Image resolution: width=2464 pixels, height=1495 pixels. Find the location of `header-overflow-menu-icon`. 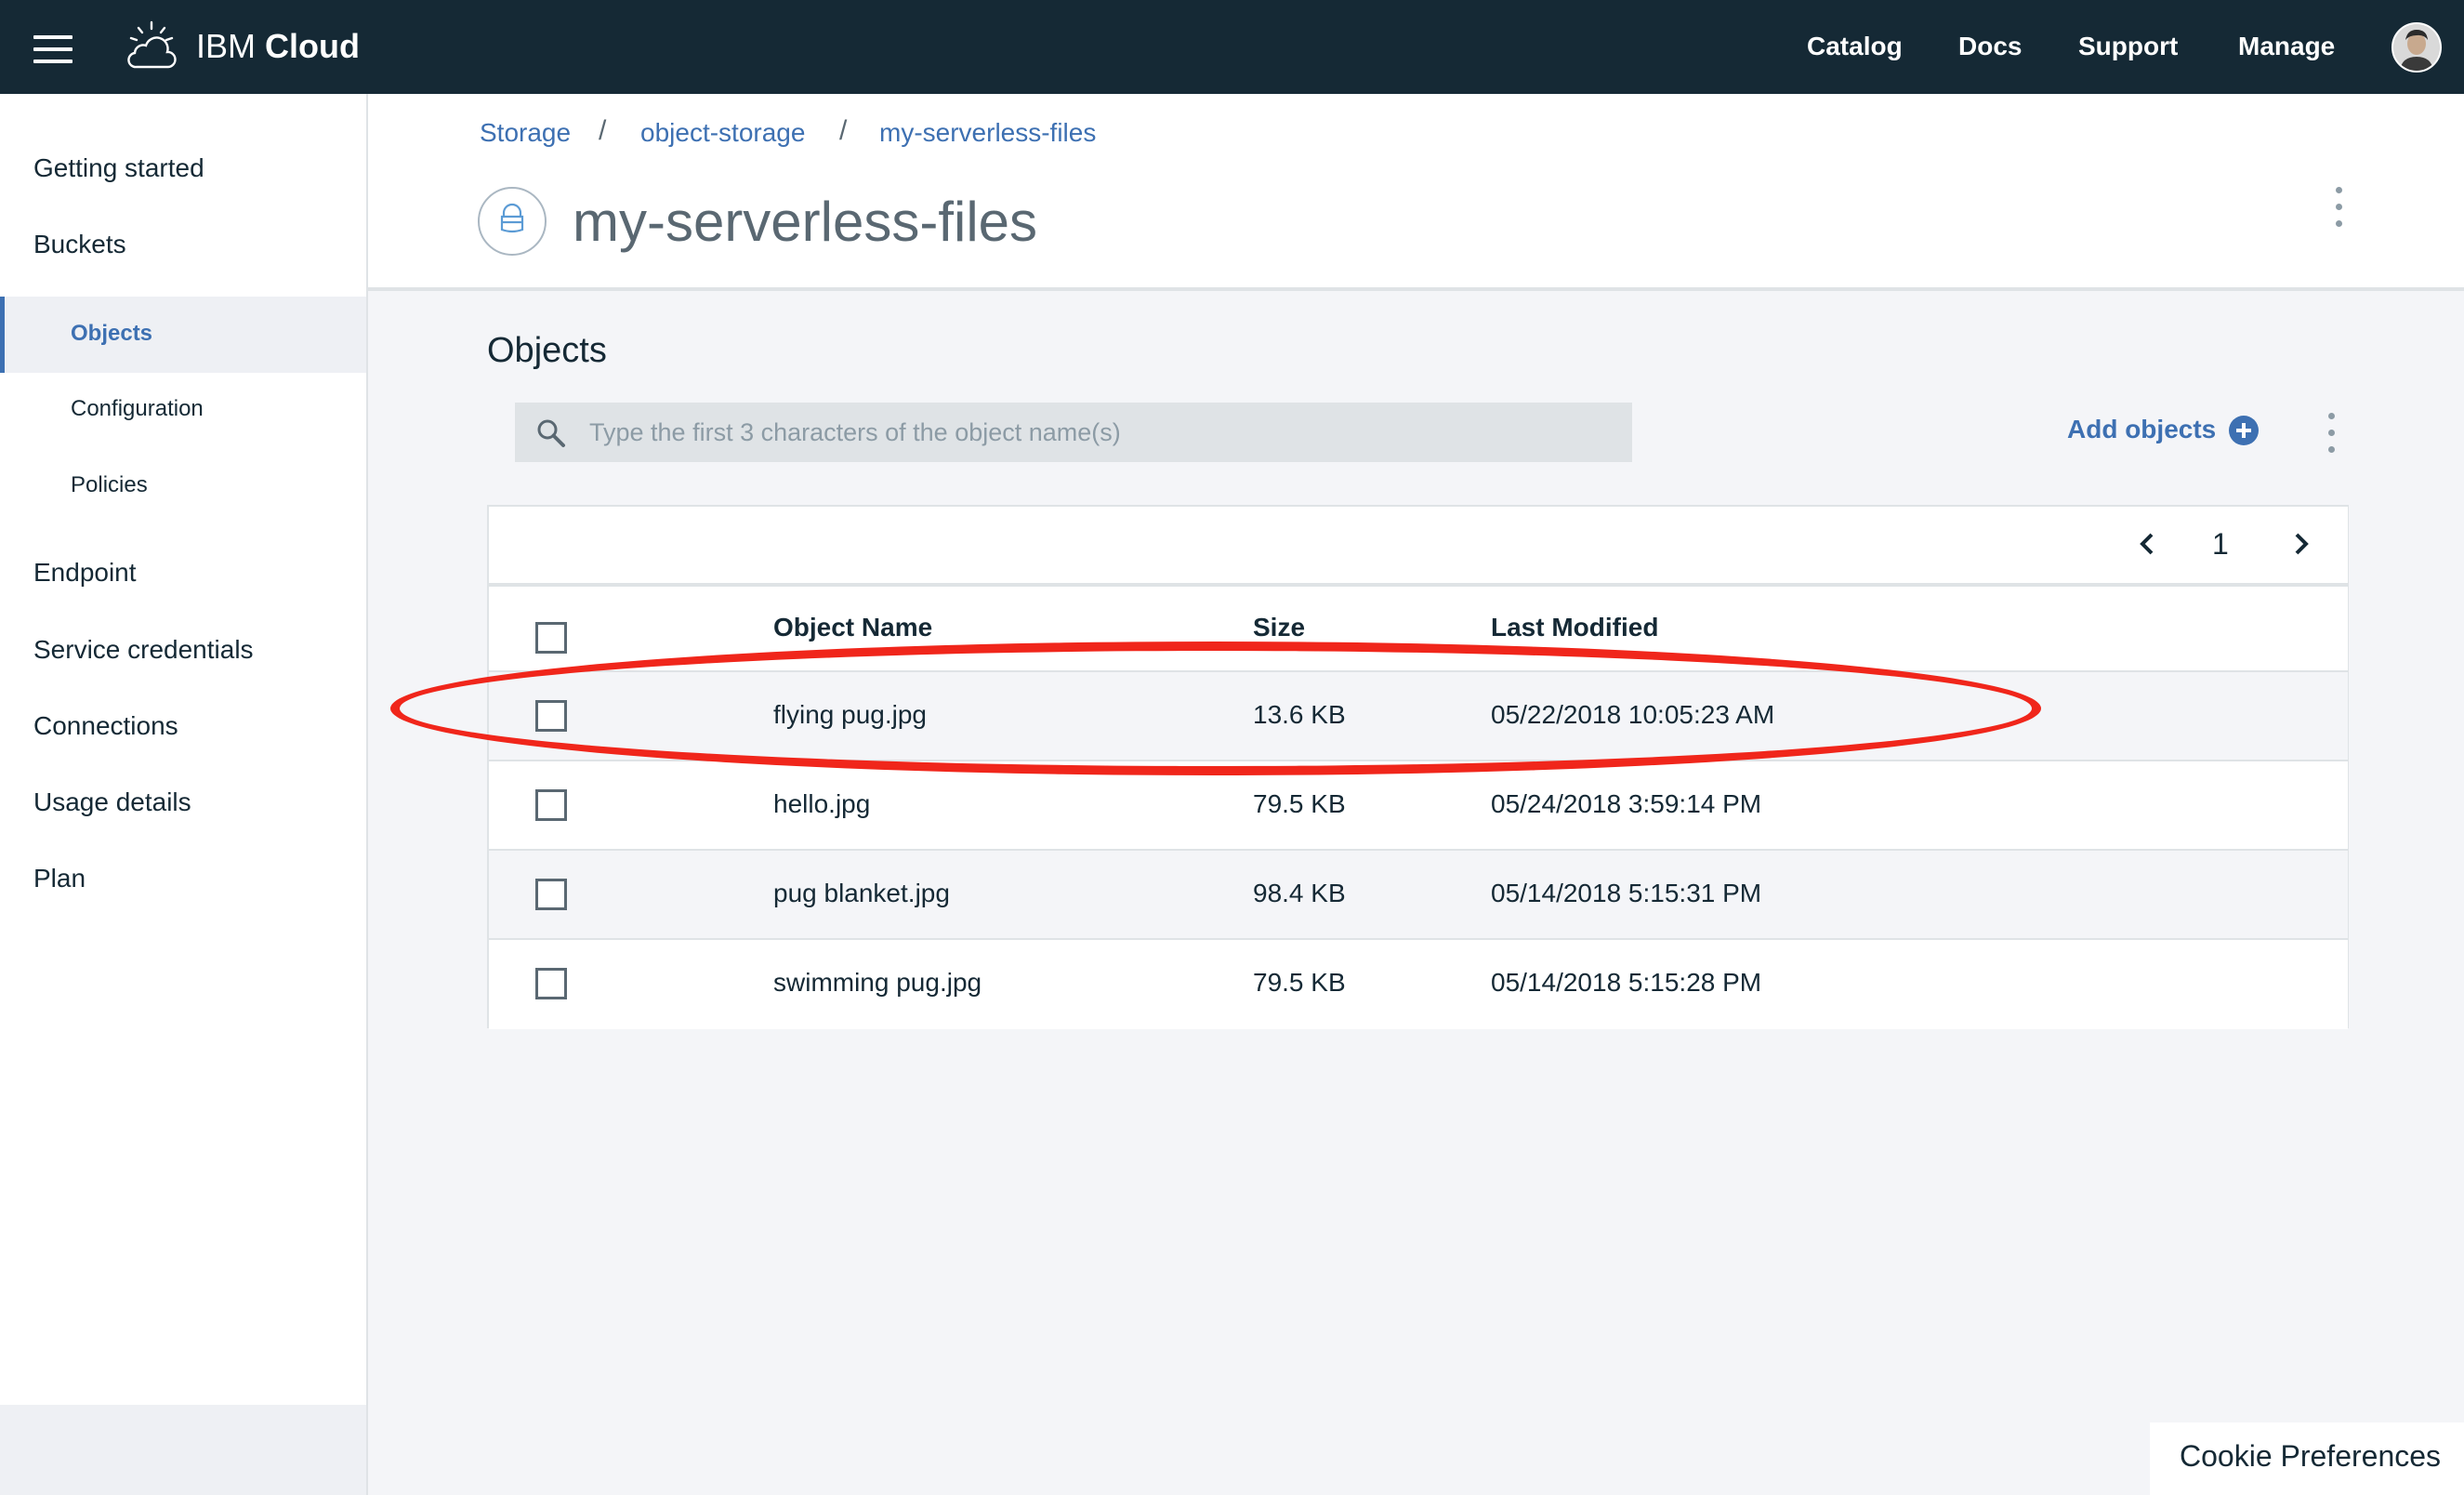

header-overflow-menu-icon is located at coordinates (2338, 207).